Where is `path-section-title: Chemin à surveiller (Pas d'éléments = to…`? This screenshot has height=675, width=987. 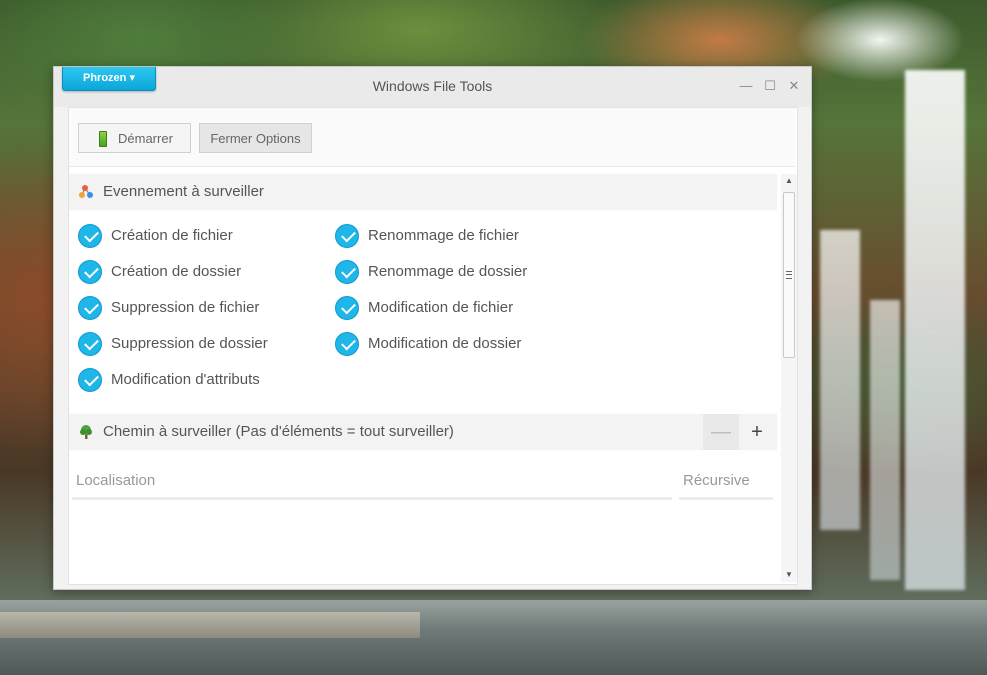
path-section-title: Chemin à surveiller (Pas d'éléments = to… is located at coordinates (278, 431).